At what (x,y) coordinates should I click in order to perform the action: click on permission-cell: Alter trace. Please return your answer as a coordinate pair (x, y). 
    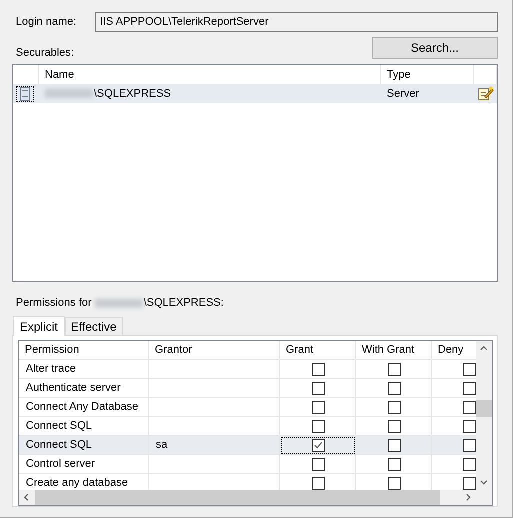
    Looking at the image, I should click on (84, 369).